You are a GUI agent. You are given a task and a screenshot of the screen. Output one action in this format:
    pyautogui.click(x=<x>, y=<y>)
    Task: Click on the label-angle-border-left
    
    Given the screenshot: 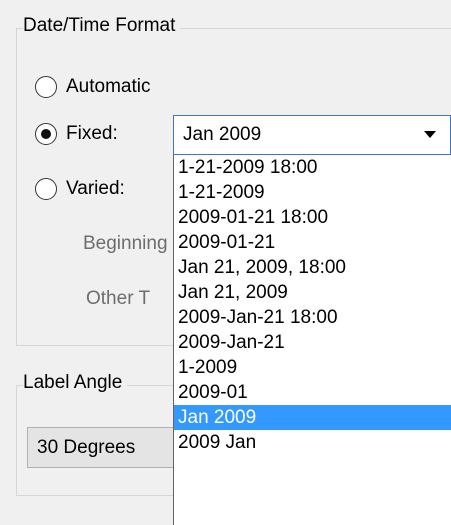 What is the action you would take?
    pyautogui.click(x=16, y=440)
    